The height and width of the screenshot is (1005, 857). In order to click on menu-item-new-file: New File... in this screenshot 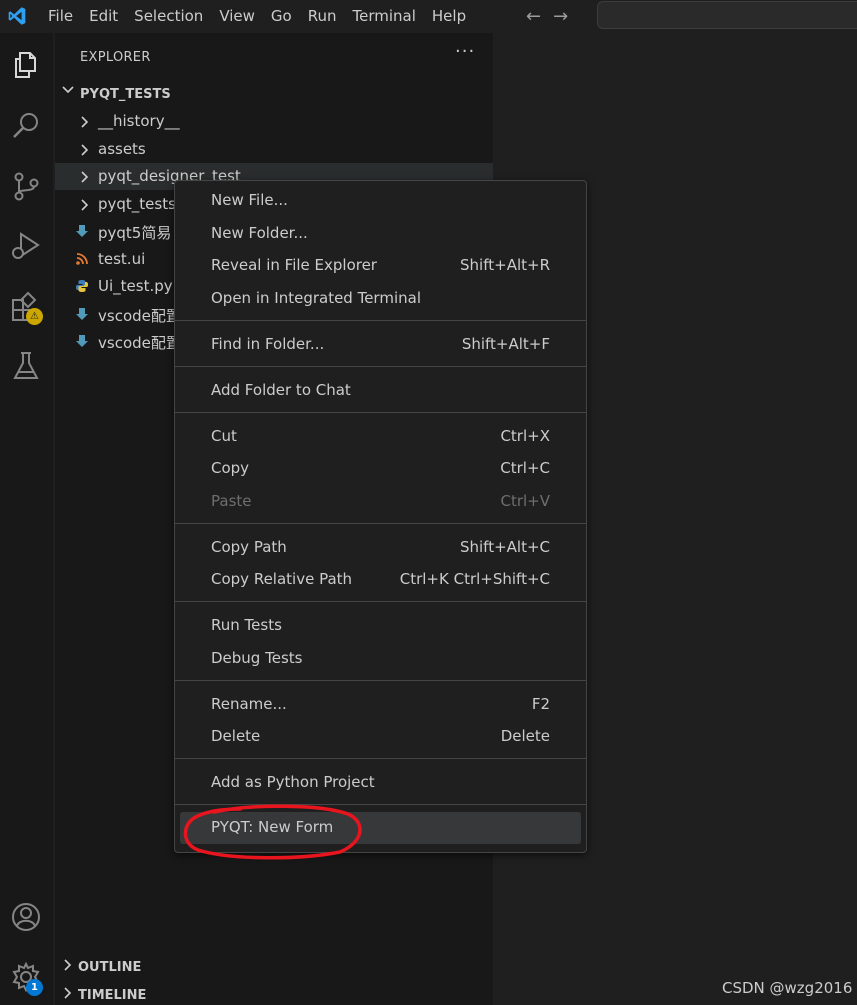, I will do `click(380, 201)`.